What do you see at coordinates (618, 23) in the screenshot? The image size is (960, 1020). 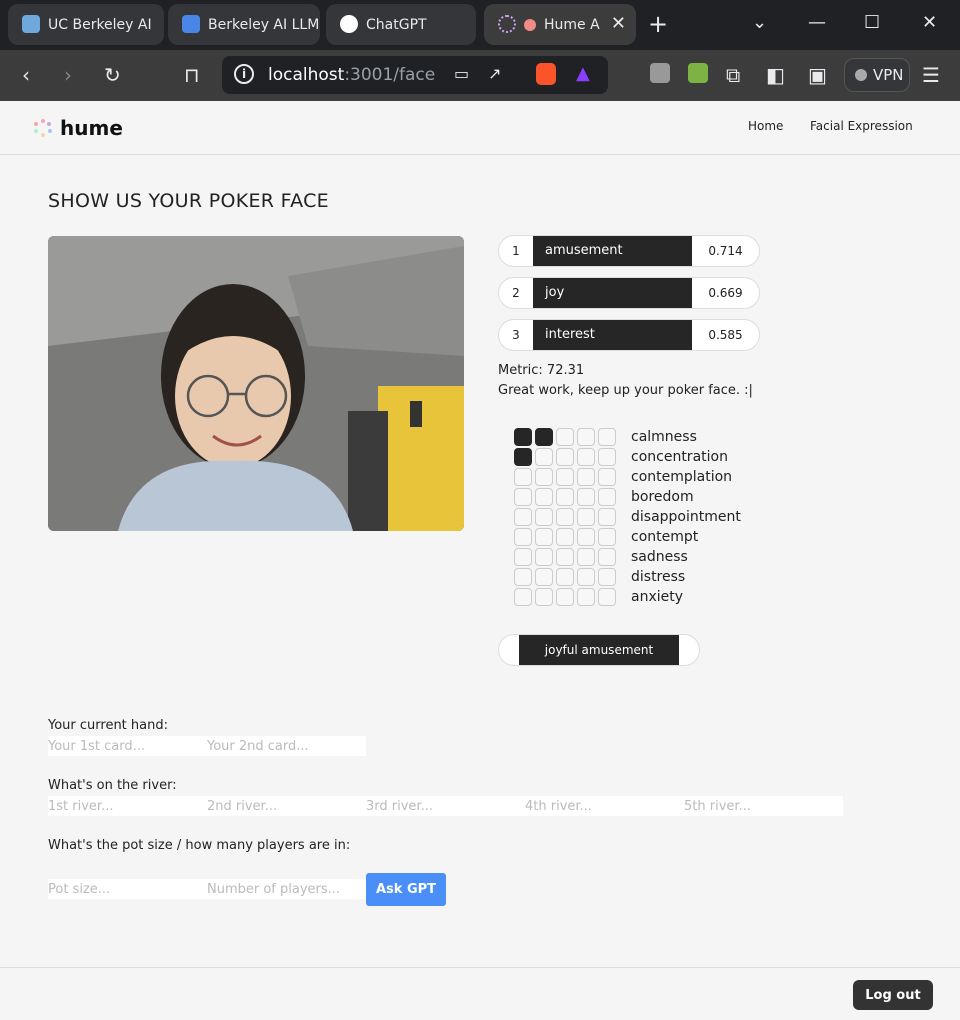 I see `close-tab-icon: ✕` at bounding box center [618, 23].